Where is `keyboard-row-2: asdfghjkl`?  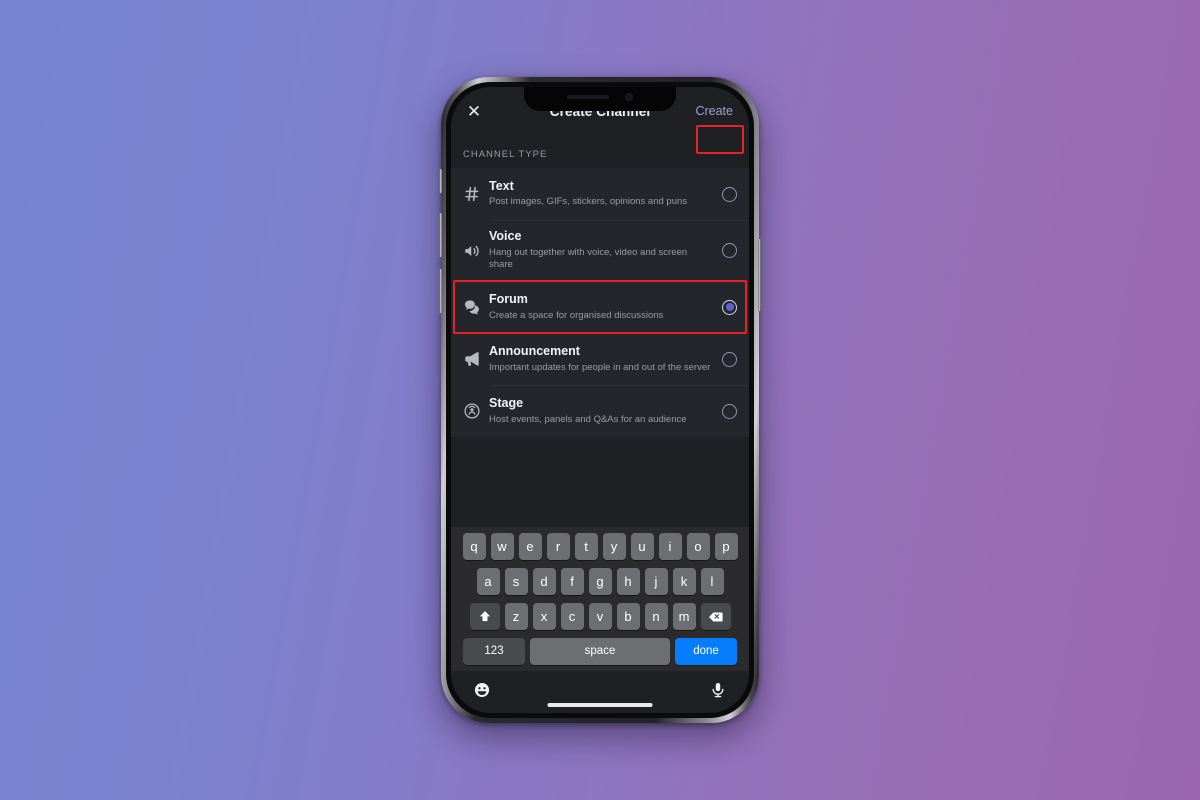 keyboard-row-2: asdfghjkl is located at coordinates (600, 581).